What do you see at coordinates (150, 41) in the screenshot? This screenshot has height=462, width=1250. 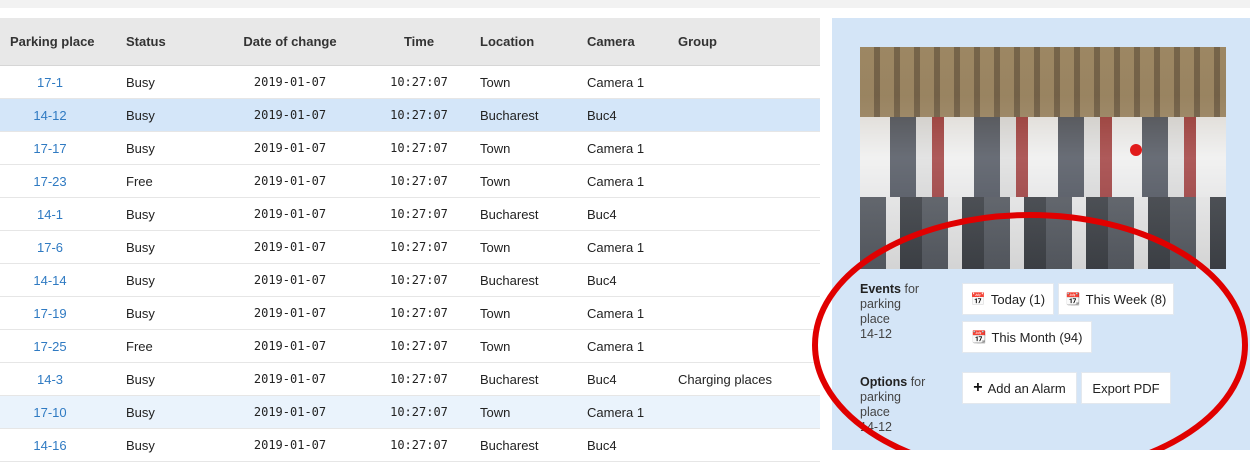 I see `header-status: Status` at bounding box center [150, 41].